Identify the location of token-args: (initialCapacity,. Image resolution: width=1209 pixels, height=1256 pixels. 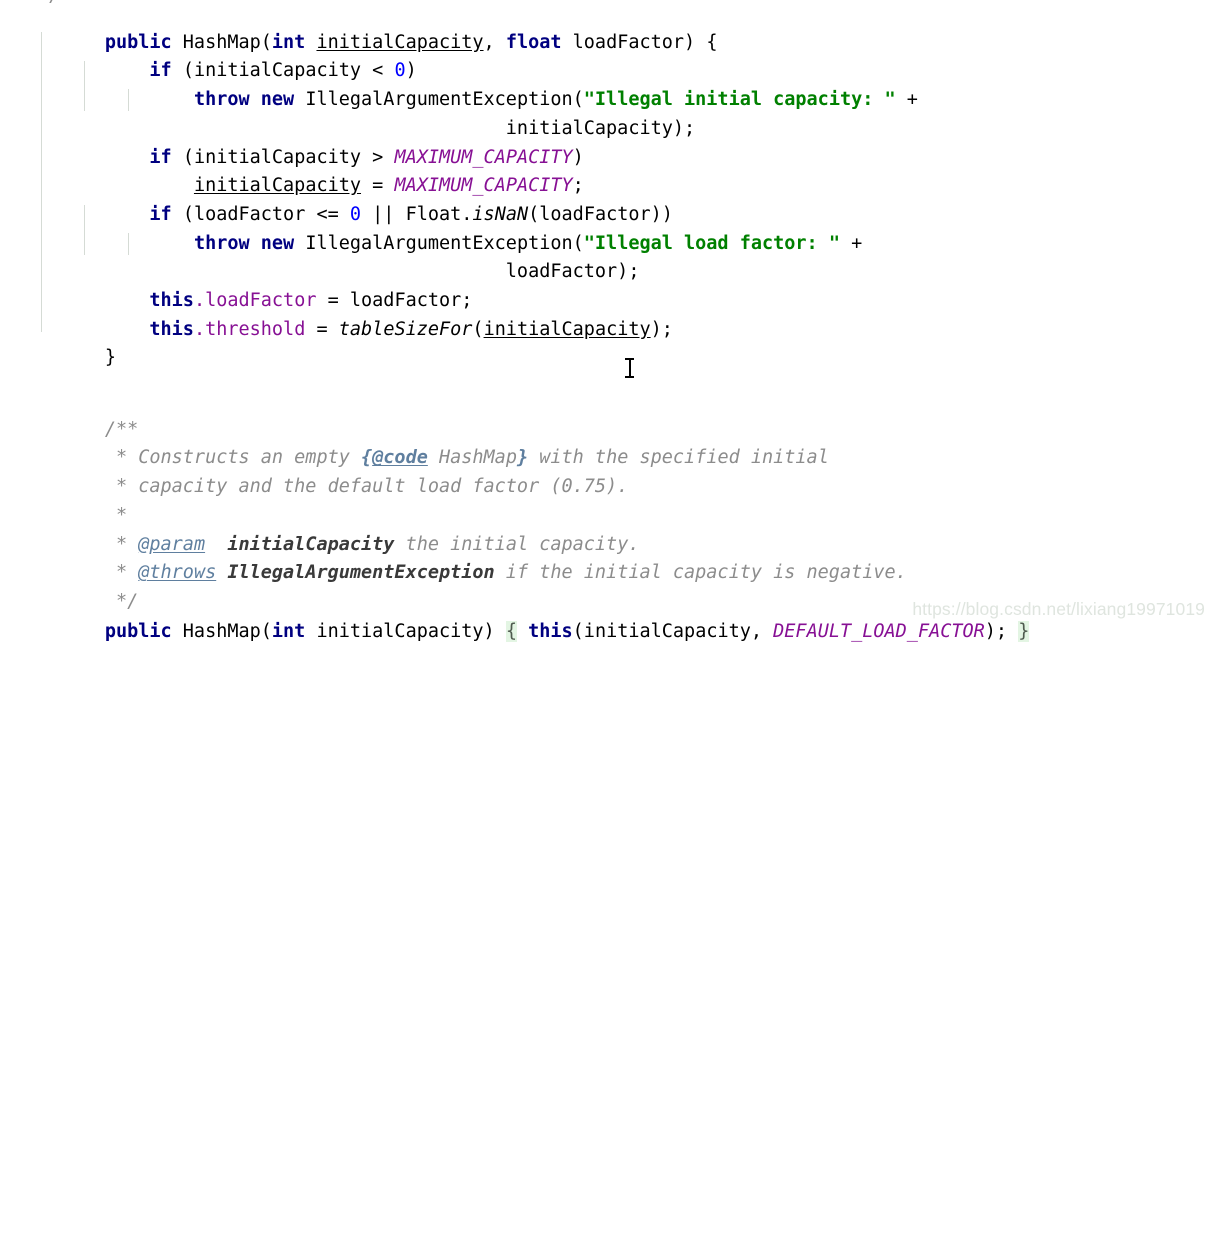
(673, 631).